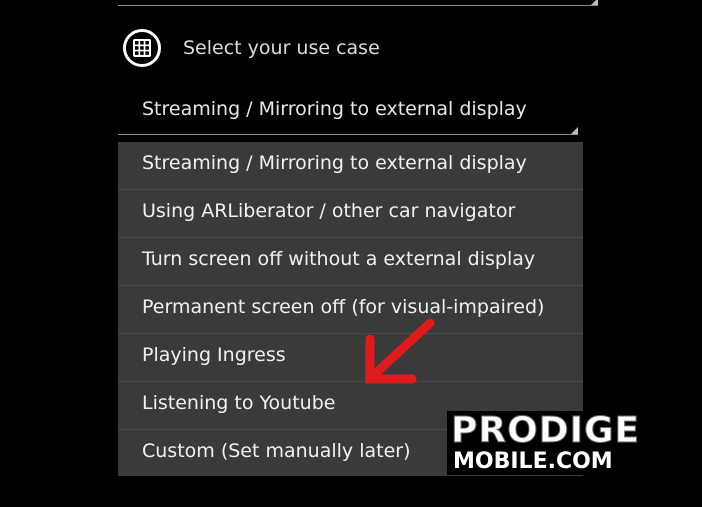  I want to click on prodige-mobile-logo: PRODIGE MOBILE.COM, so click(565, 442).